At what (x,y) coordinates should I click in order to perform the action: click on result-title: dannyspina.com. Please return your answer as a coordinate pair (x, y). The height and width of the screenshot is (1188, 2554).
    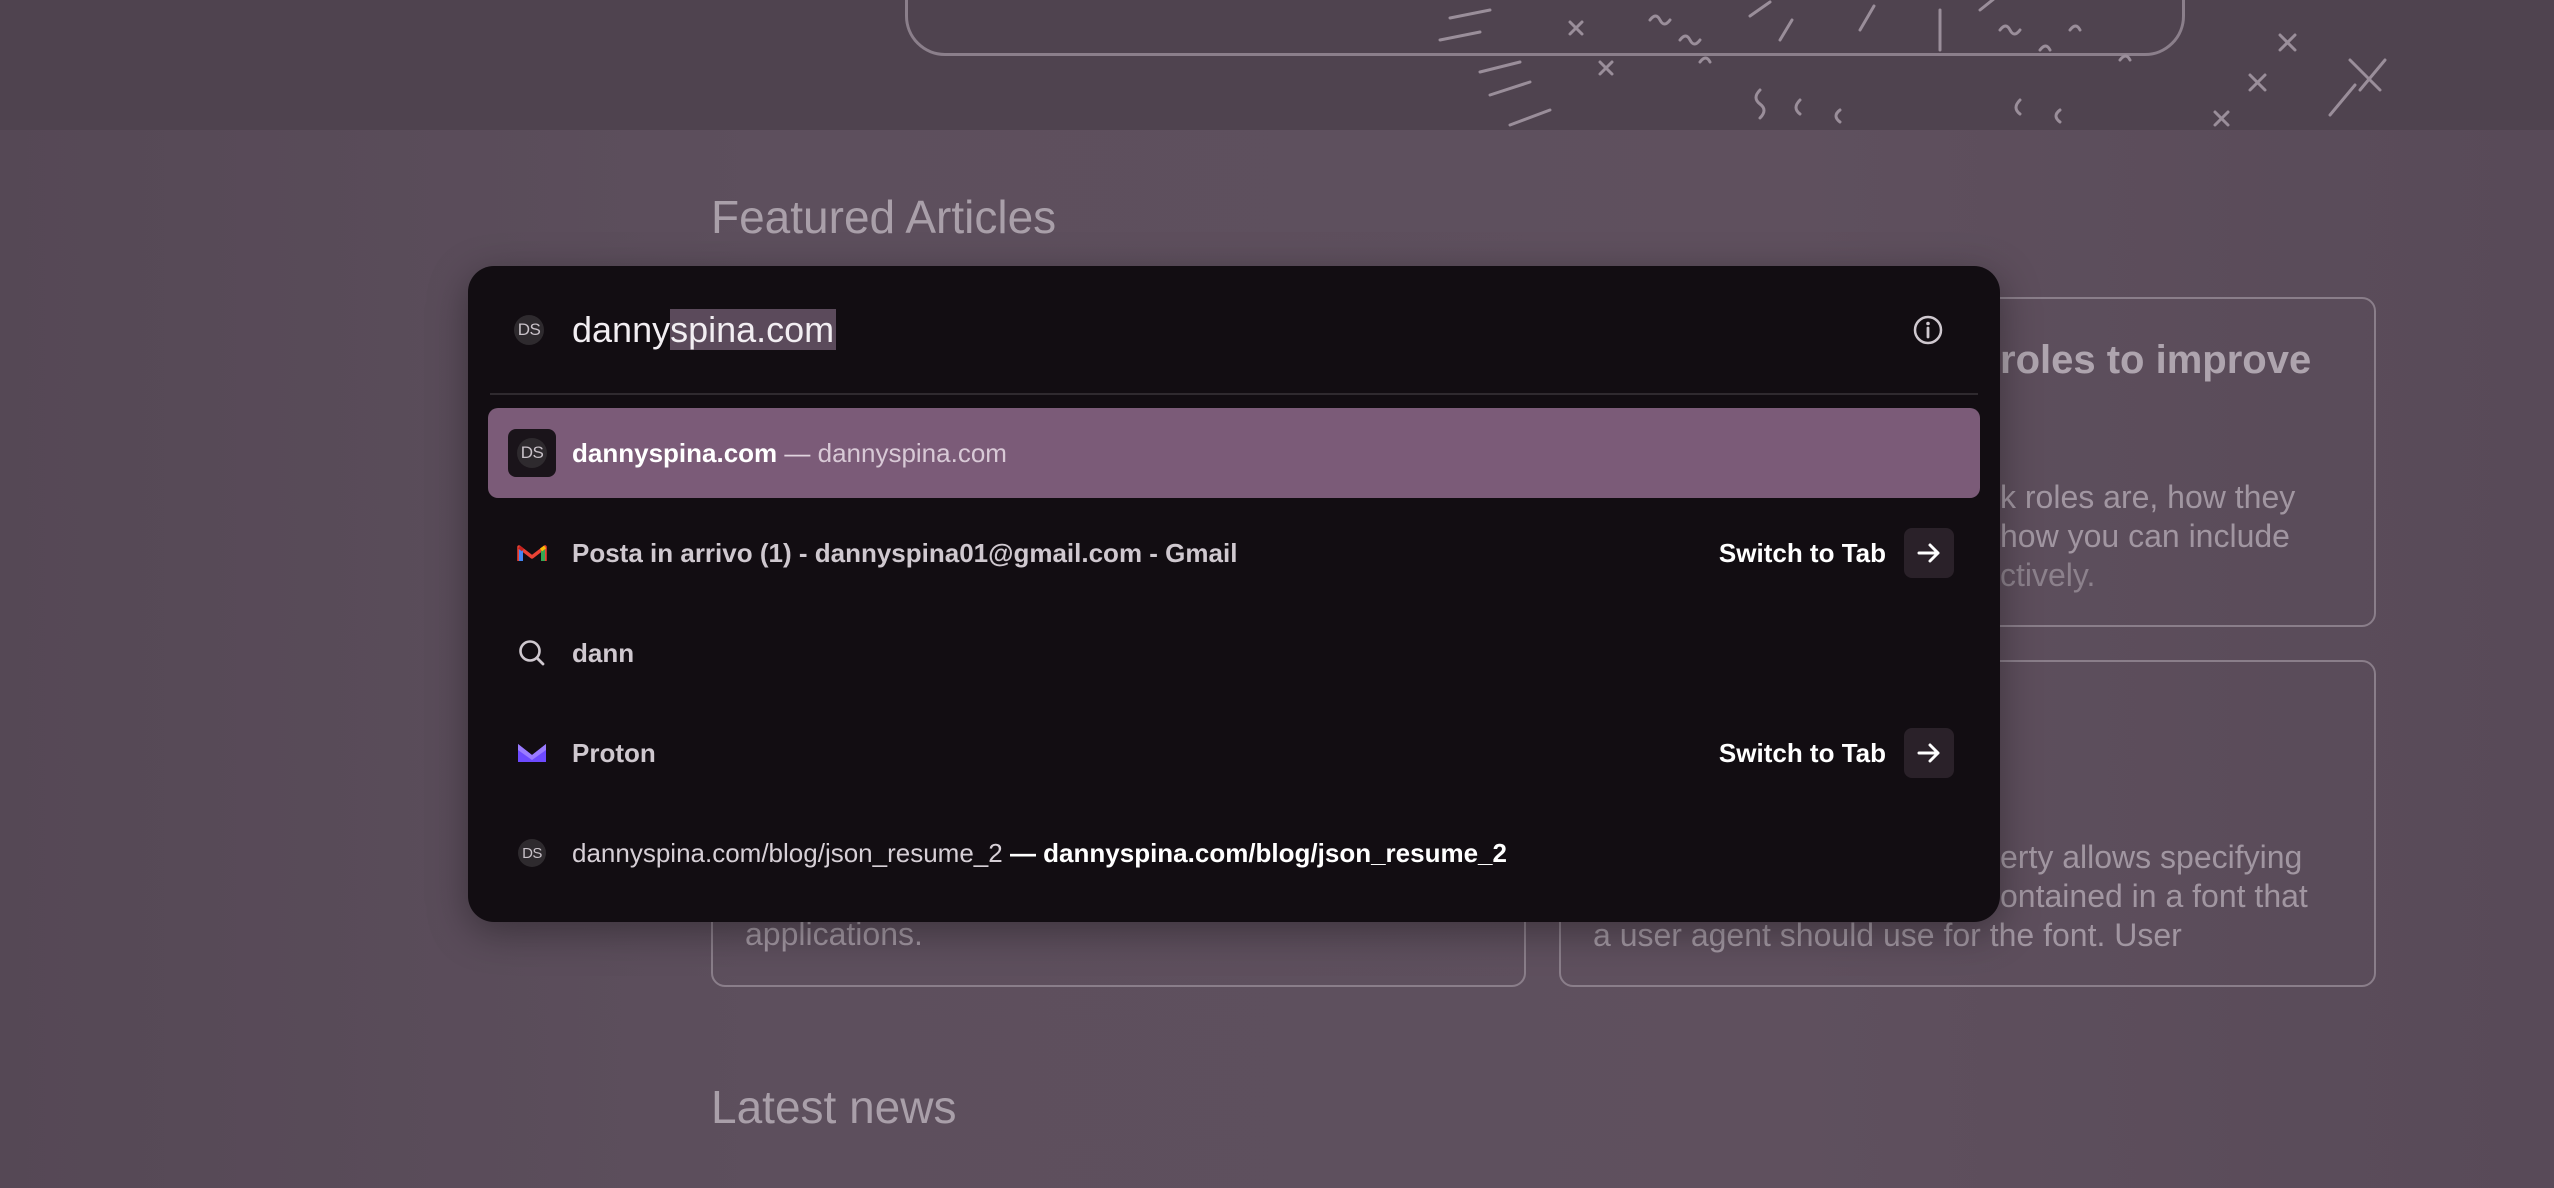
    Looking at the image, I should click on (675, 453).